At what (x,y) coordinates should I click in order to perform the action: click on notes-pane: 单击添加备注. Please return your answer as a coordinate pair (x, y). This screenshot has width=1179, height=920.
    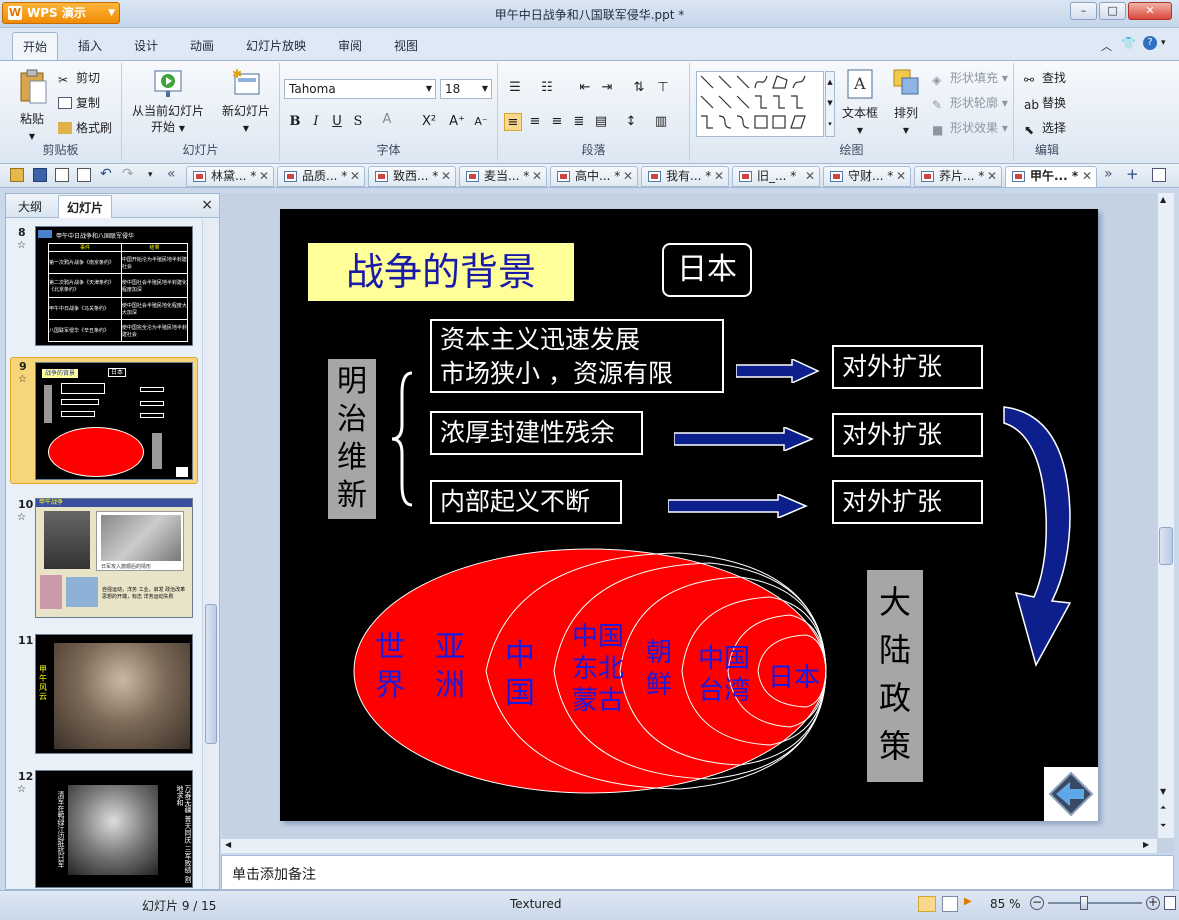
    Looking at the image, I should click on (697, 872).